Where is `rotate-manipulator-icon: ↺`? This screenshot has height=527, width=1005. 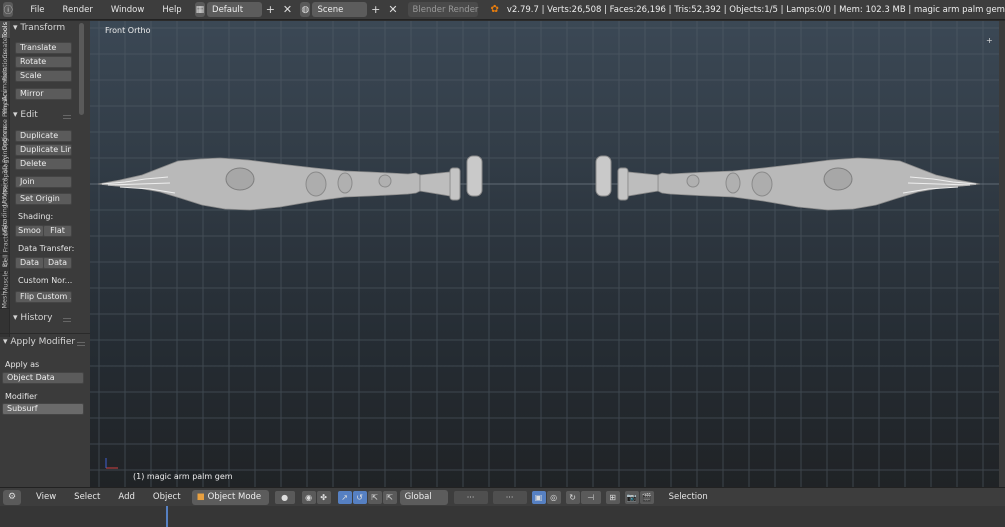 rotate-manipulator-icon: ↺ is located at coordinates (359, 497).